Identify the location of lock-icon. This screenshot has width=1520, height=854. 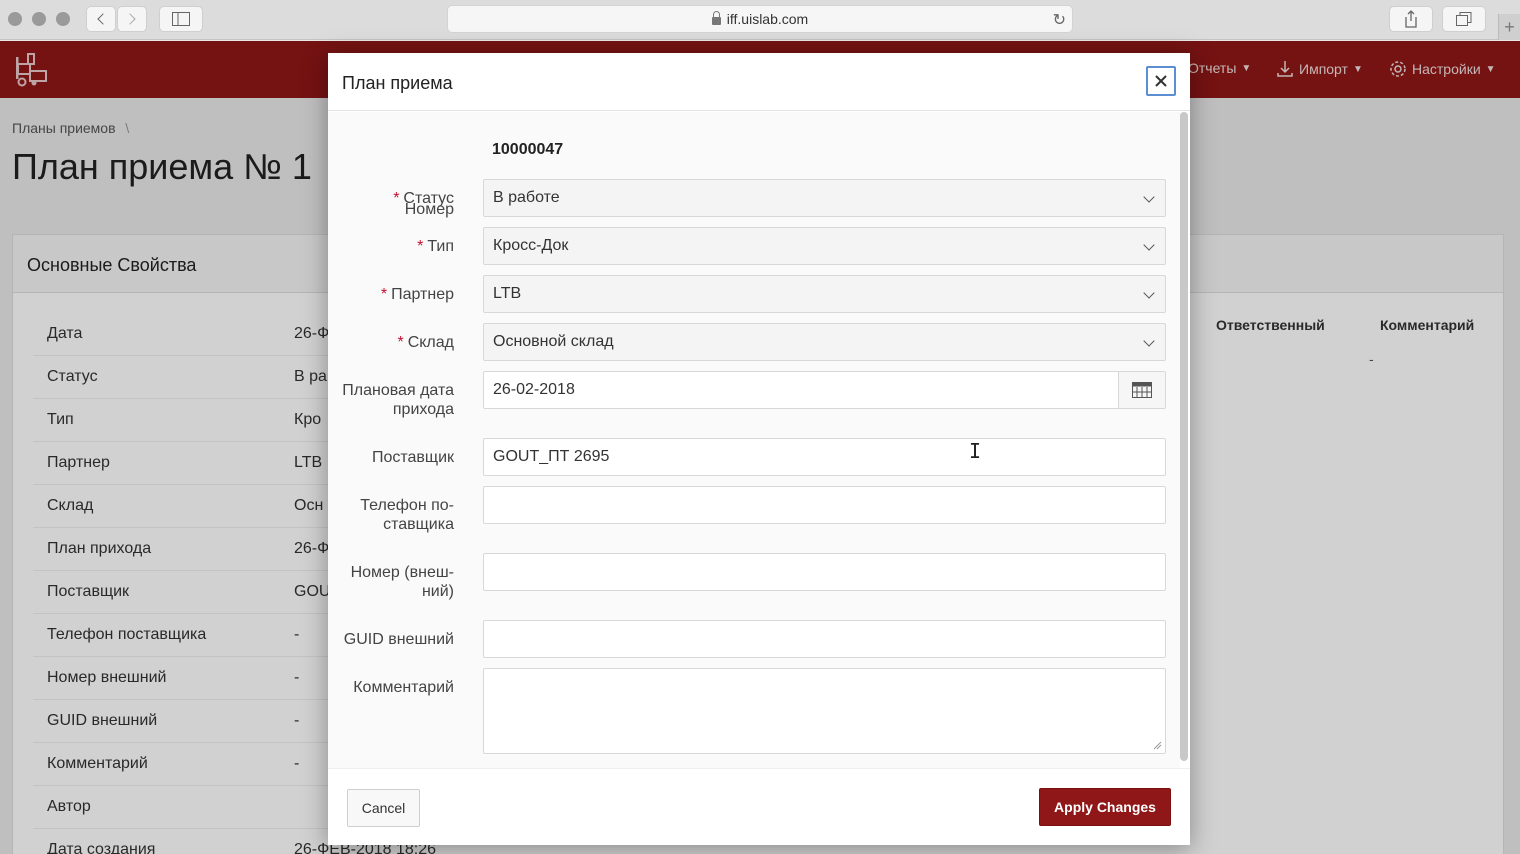
(716, 18).